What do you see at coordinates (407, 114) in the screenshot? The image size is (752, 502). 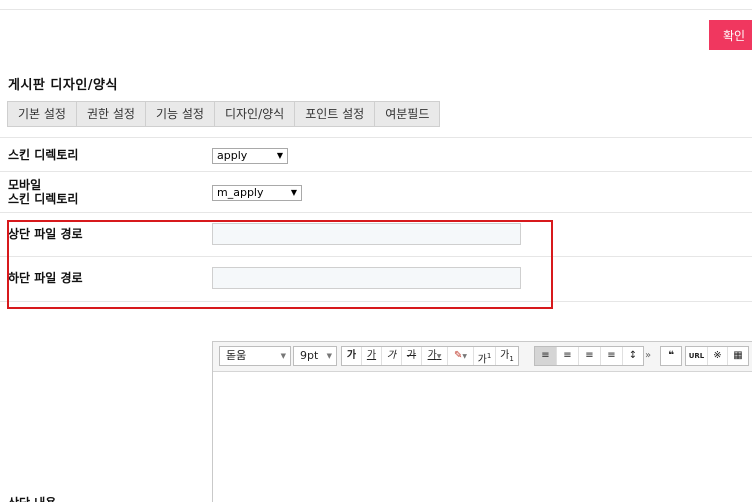 I see `tab-extra-fields: 여분필드` at bounding box center [407, 114].